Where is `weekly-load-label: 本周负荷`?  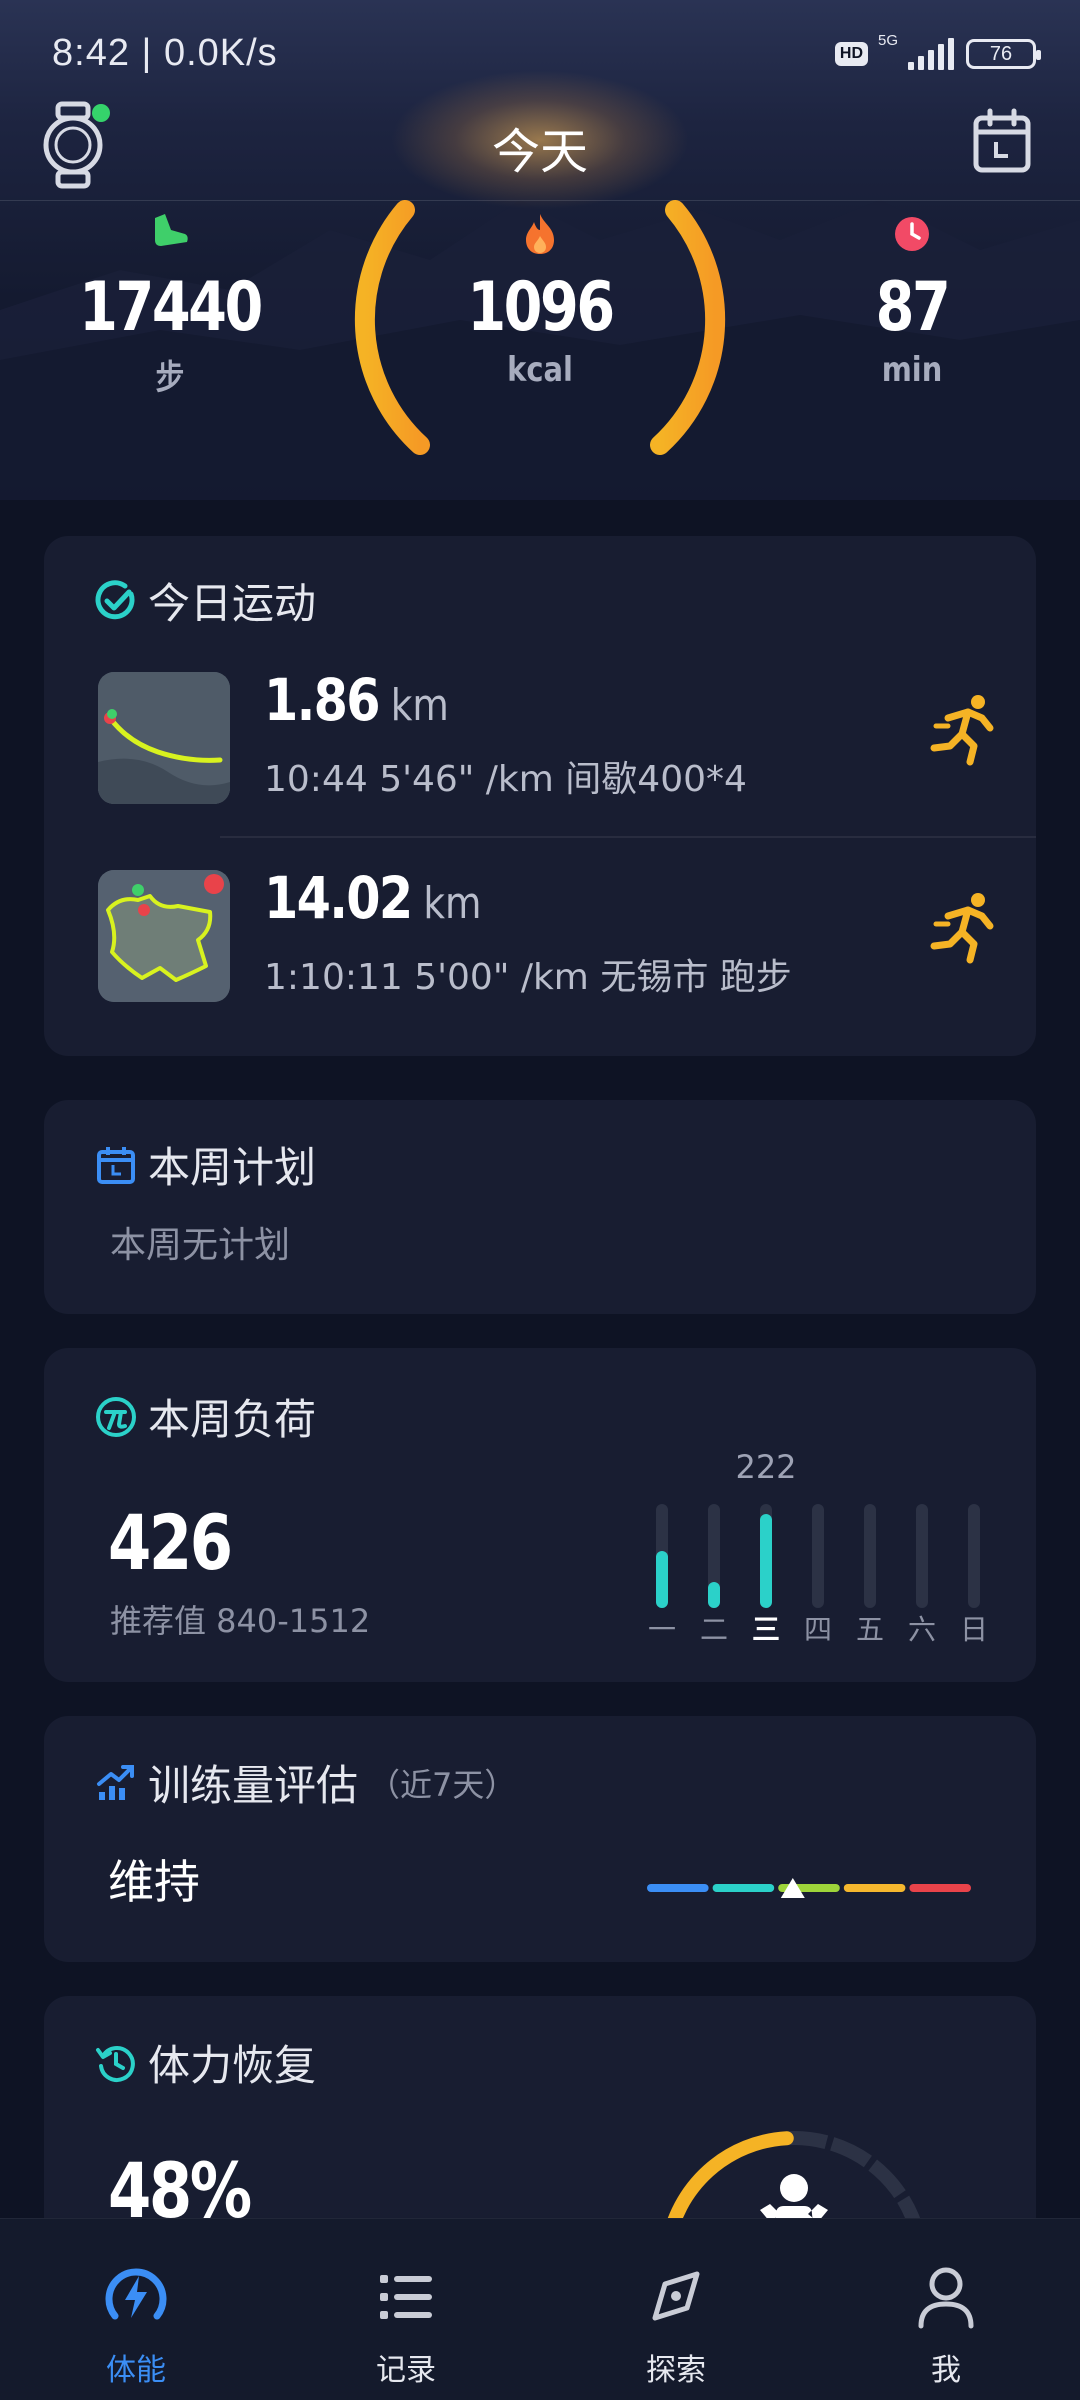 weekly-load-label: 本周负荷 is located at coordinates (232, 1419).